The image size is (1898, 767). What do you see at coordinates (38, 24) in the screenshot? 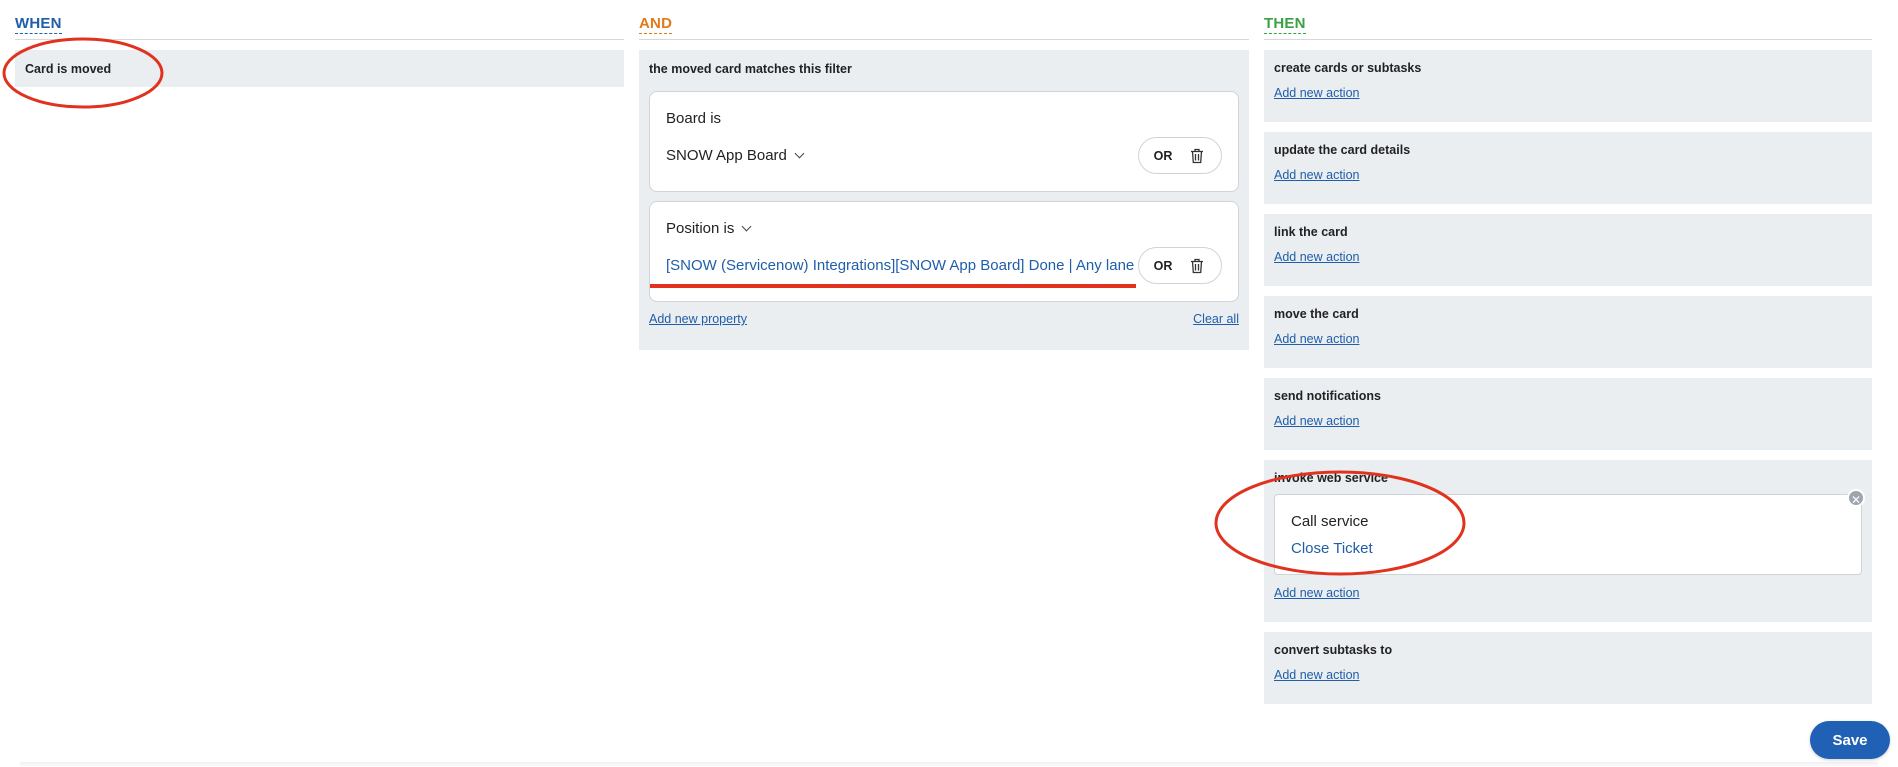
I see `when-header-label: WHEN` at bounding box center [38, 24].